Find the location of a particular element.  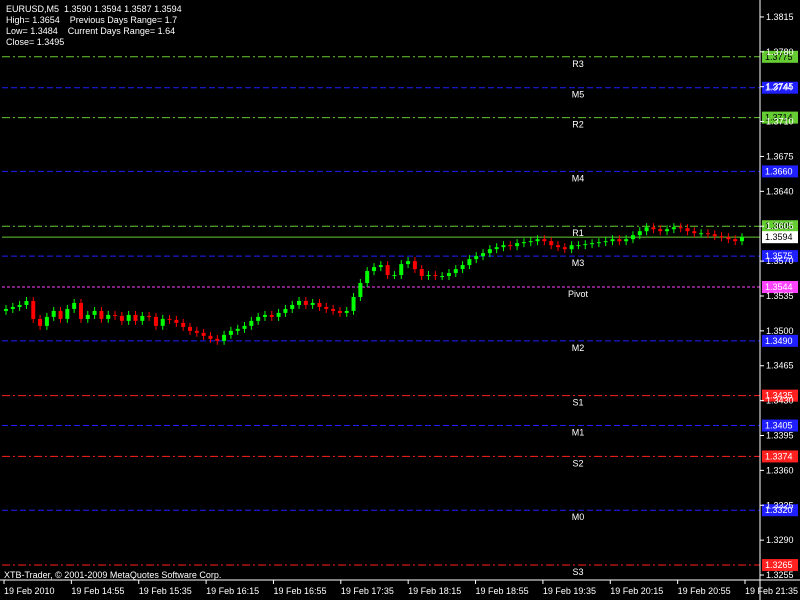

price-tick-label: 1.3605 is located at coordinates (780, 226).